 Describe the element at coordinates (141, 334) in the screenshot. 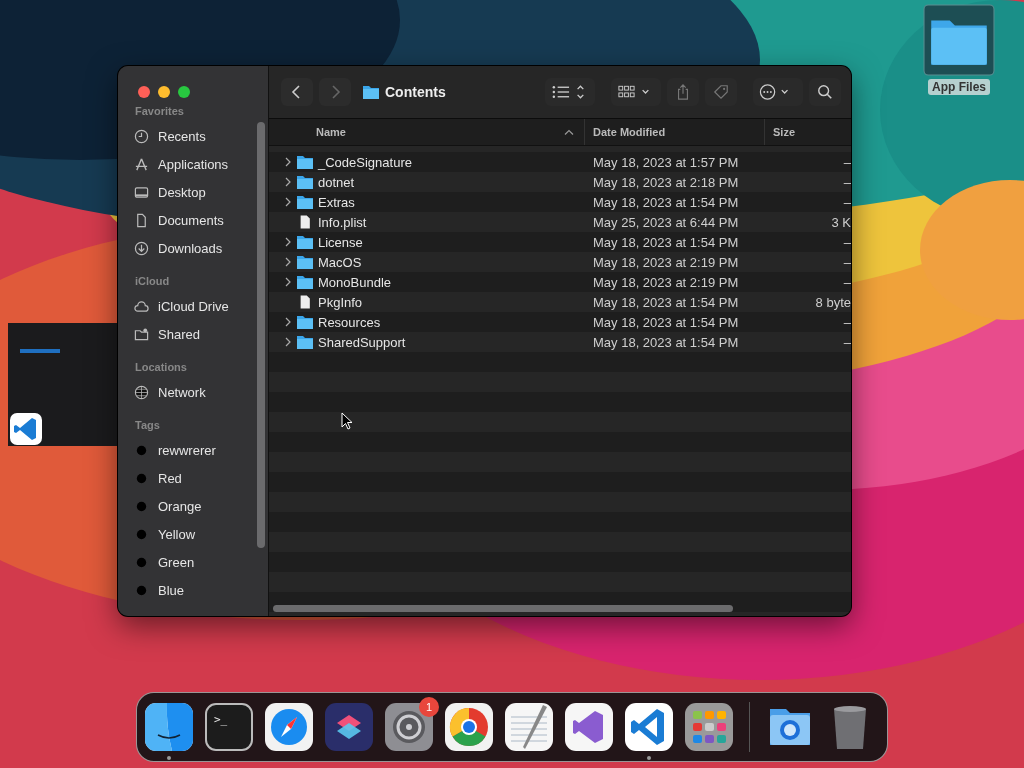

I see `shared-folder-icon` at that location.